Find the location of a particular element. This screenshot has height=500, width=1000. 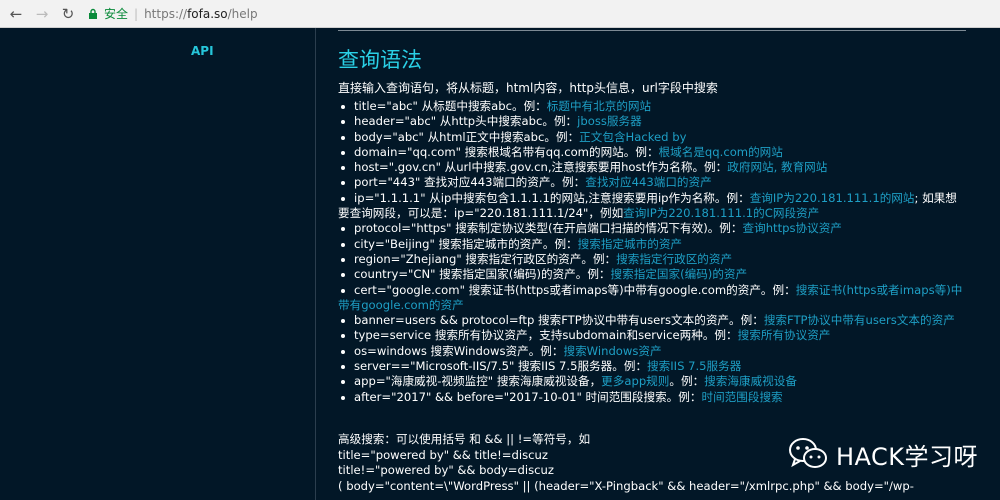

item-text: region="Zhejiang" 搜索指定行政区的资产。例： is located at coordinates (485, 258).